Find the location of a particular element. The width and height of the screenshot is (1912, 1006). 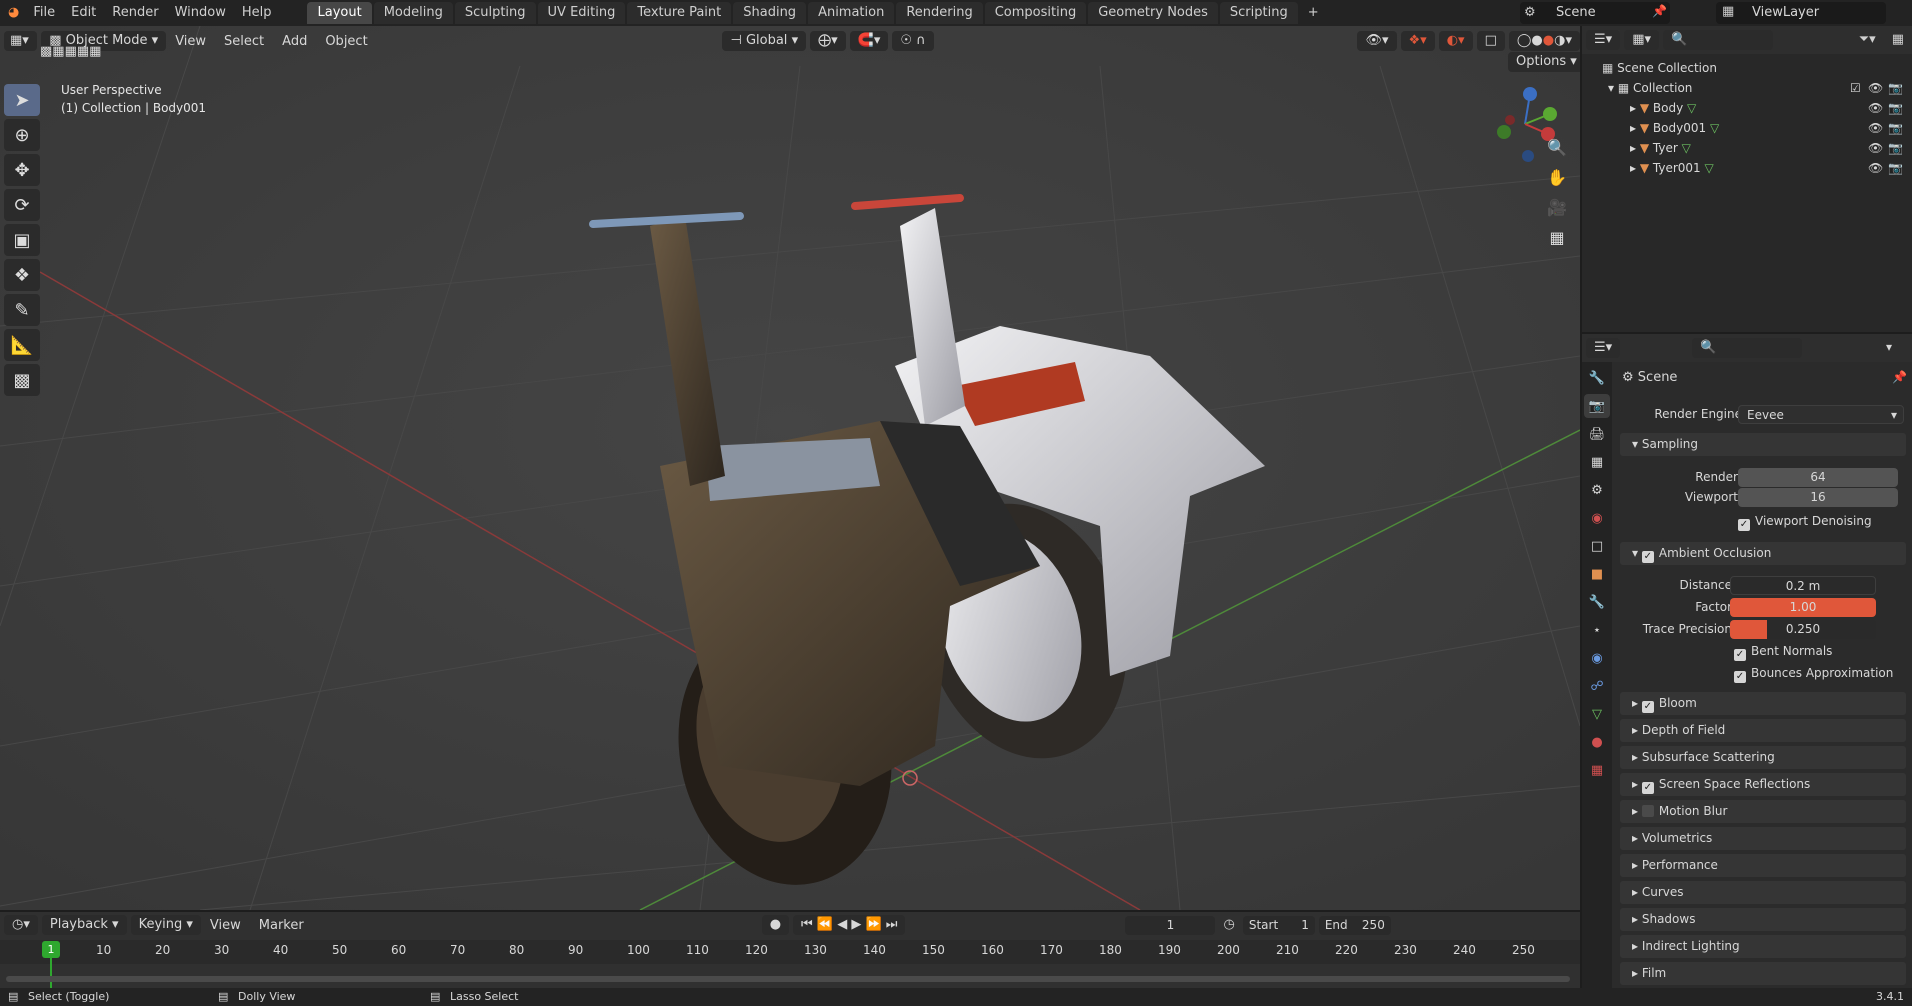

panel-indirect-lighting: ▸ Indirect Lighting is located at coordinates (1763, 946).